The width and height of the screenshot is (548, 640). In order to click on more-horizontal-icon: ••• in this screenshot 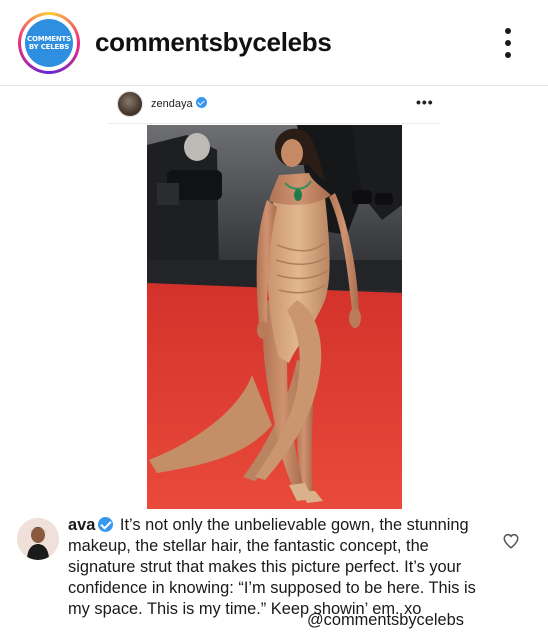, I will do `click(425, 102)`.